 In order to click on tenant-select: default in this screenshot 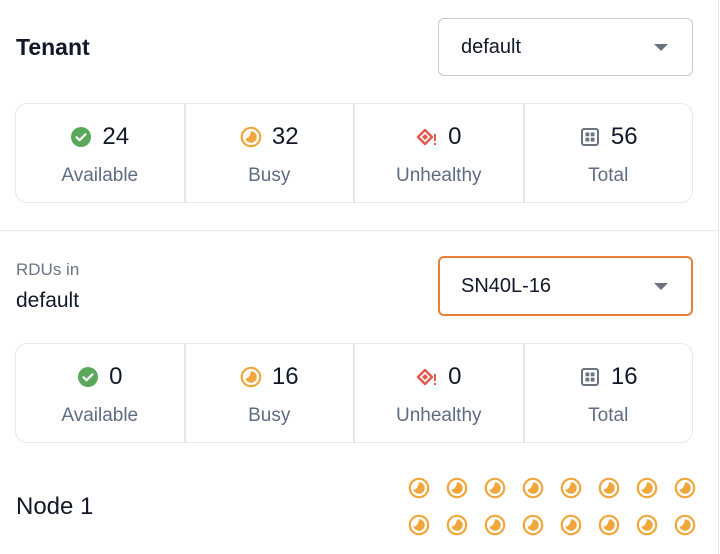, I will do `click(565, 47)`.